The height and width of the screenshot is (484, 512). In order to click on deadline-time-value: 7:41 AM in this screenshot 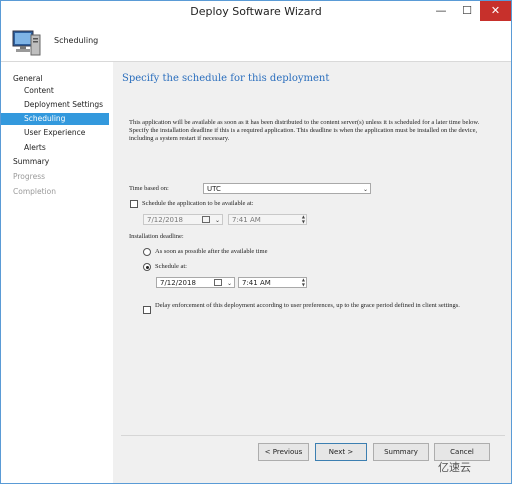, I will do `click(256, 283)`.